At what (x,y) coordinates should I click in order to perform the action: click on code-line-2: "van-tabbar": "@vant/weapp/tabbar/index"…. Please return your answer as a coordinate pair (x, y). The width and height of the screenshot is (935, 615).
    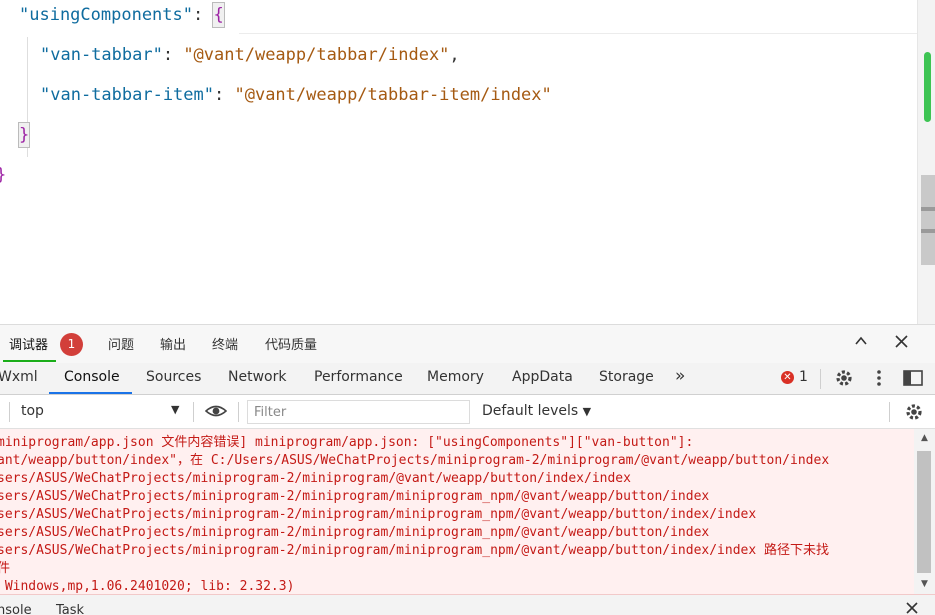
    Looking at the image, I should click on (250, 55).